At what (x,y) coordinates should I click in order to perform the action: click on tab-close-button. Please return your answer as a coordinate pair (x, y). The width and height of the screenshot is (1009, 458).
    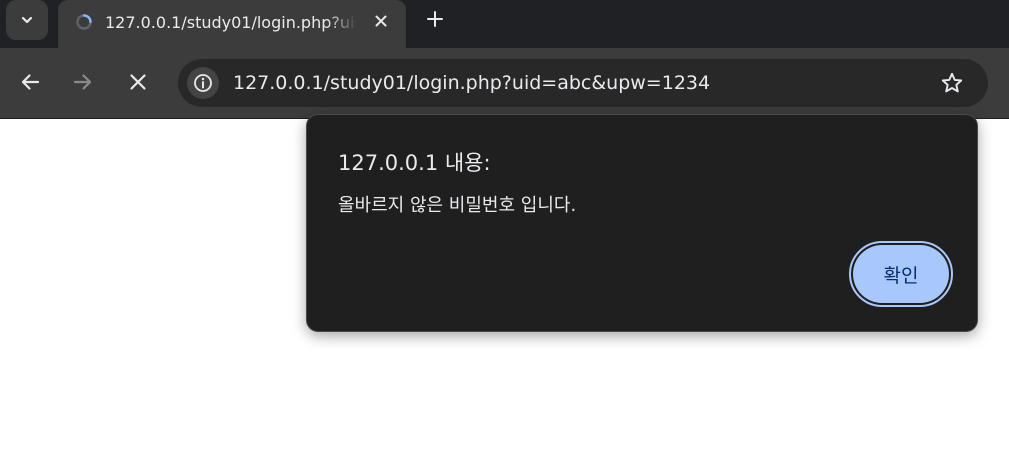
    Looking at the image, I should click on (381, 21).